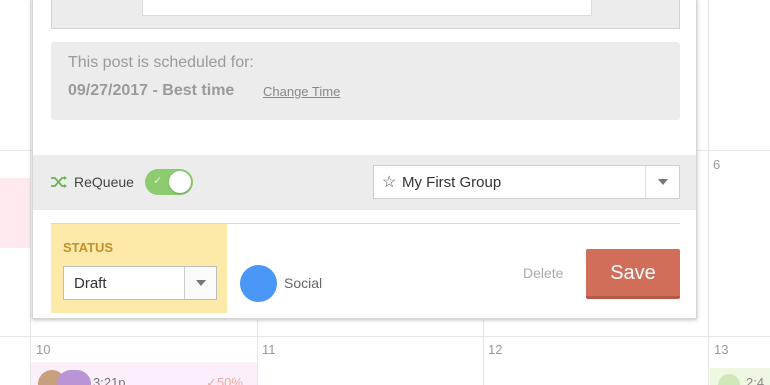  What do you see at coordinates (269, 349) in the screenshot?
I see `day-number-11: 11` at bounding box center [269, 349].